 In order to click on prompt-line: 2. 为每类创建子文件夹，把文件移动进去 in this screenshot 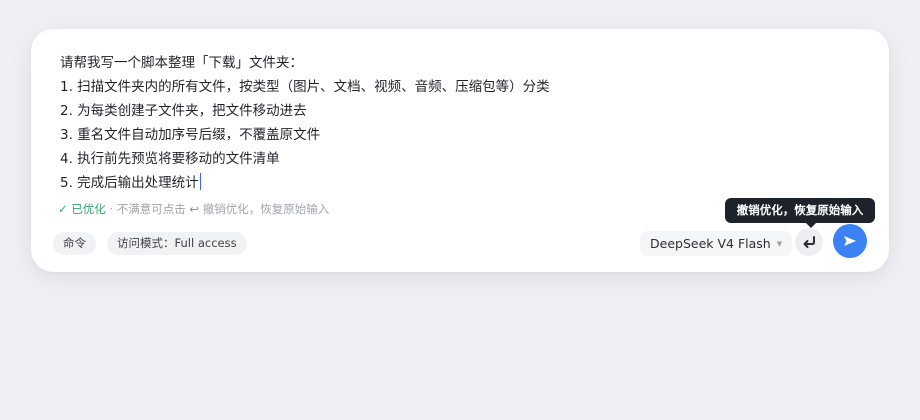, I will do `click(183, 111)`.